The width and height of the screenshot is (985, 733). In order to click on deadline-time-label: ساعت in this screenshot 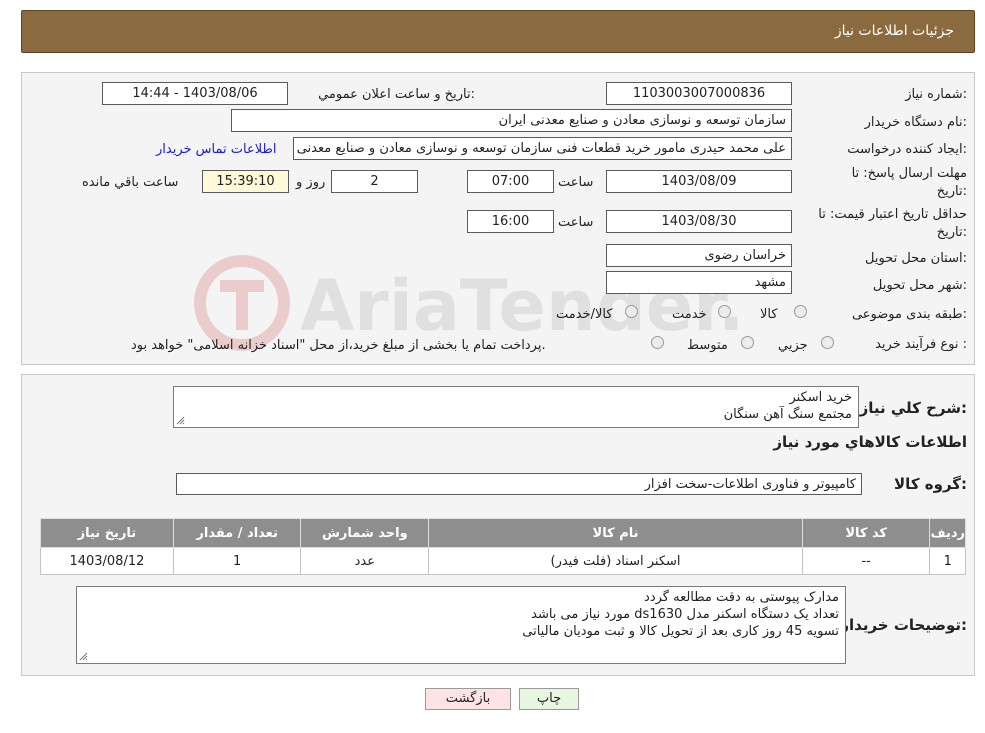, I will do `click(576, 182)`.